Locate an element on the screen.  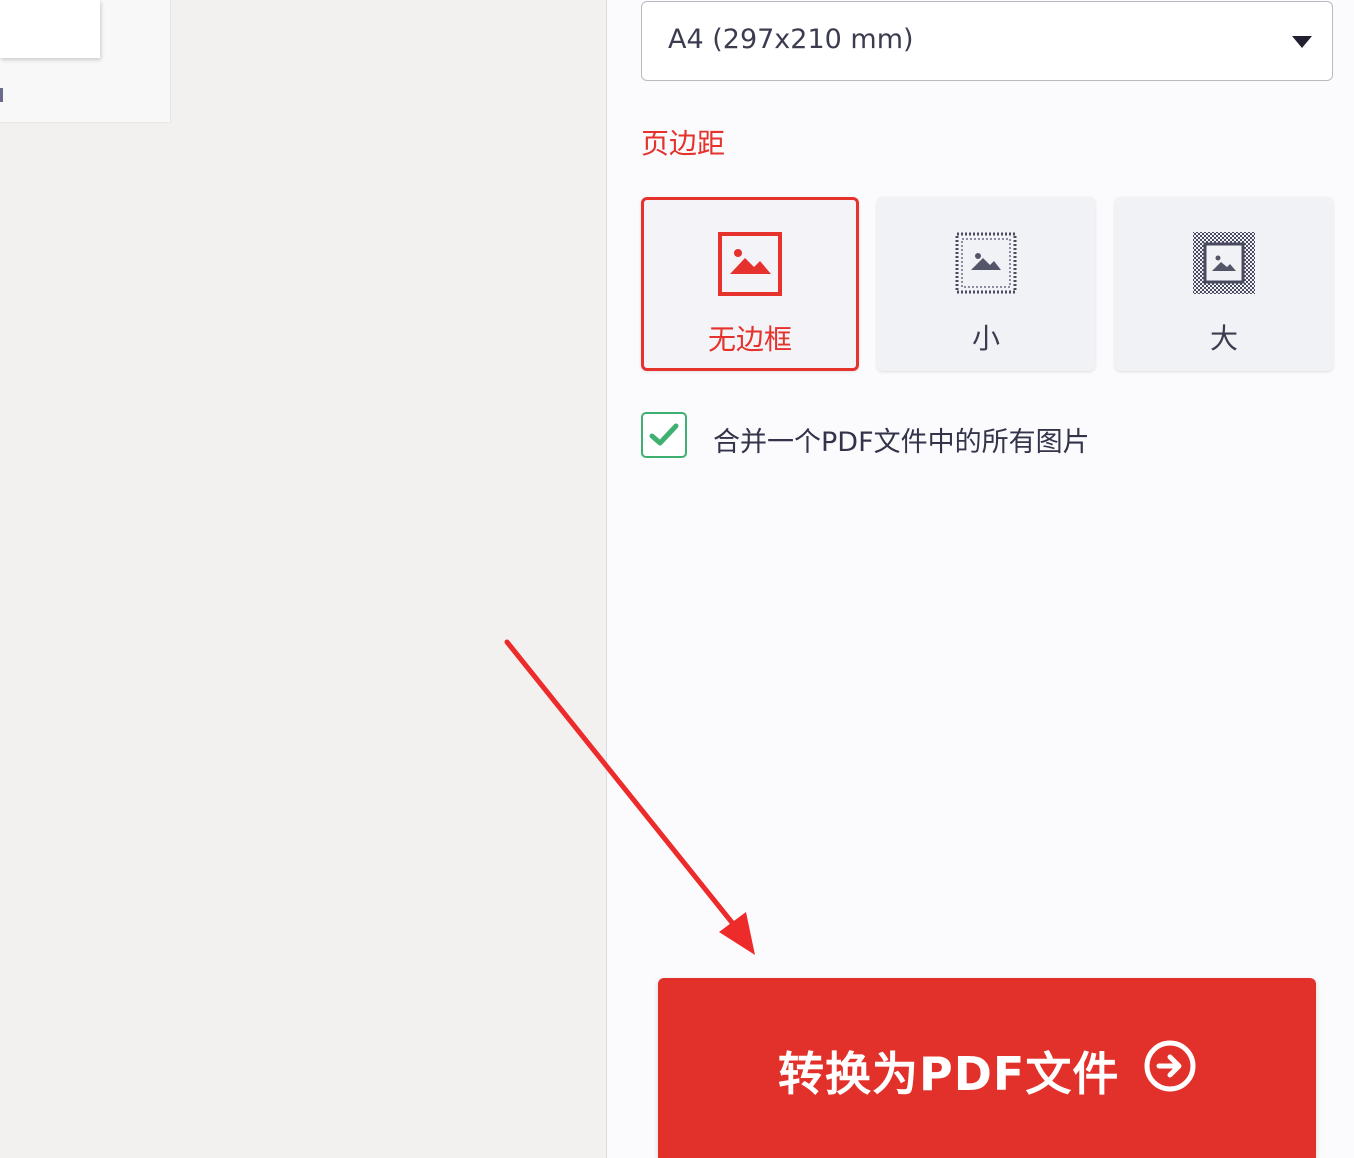
margin-option-large: 大 is located at coordinates (1224, 284).